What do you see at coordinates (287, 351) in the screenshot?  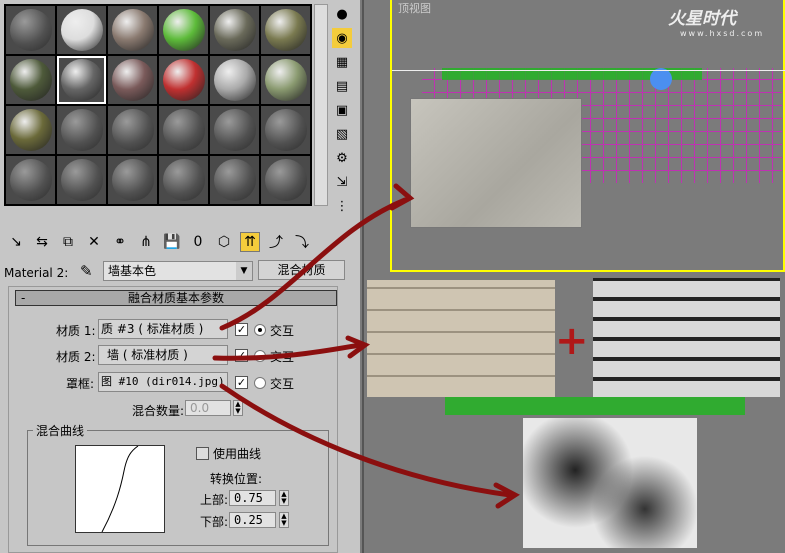 I see `arrow-material2` at bounding box center [287, 351].